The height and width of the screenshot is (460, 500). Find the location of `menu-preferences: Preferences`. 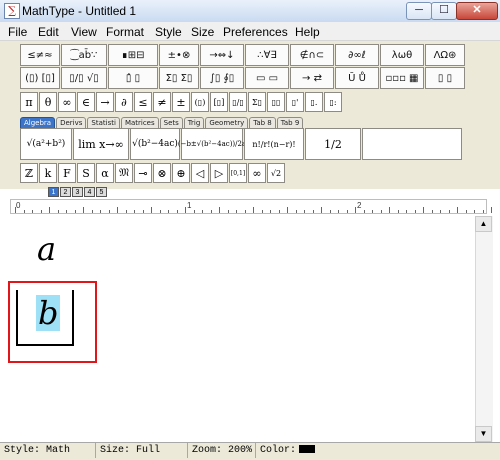

menu-preferences: Preferences is located at coordinates (255, 32).